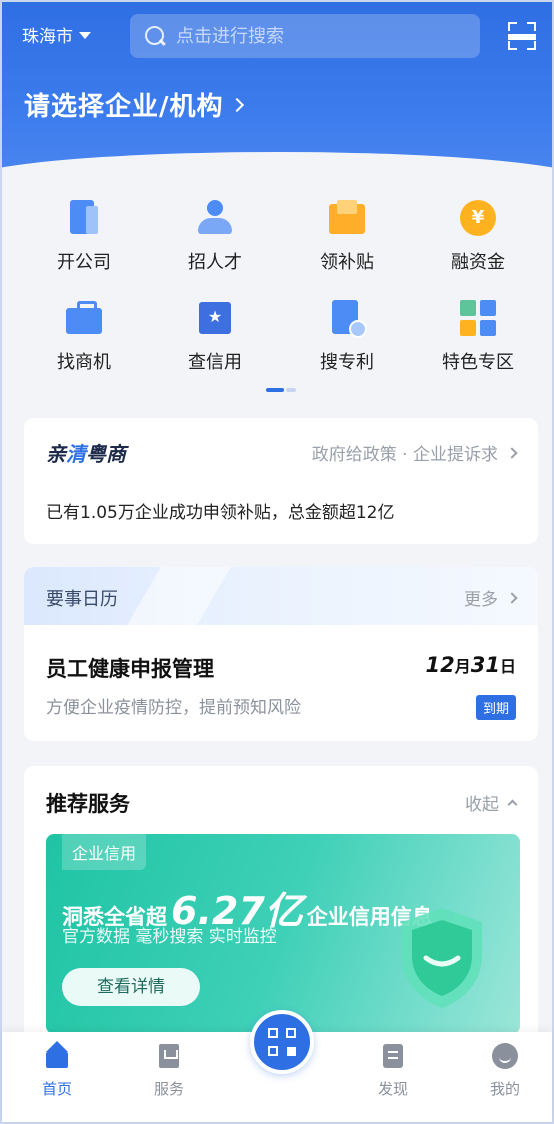  I want to click on quick-action-label: 领补贴, so click(347, 262).